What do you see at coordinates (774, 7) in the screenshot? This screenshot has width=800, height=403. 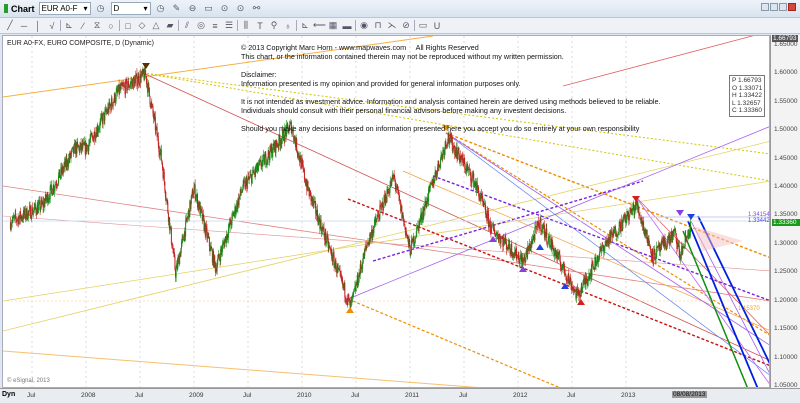 I see `minimize-button` at bounding box center [774, 7].